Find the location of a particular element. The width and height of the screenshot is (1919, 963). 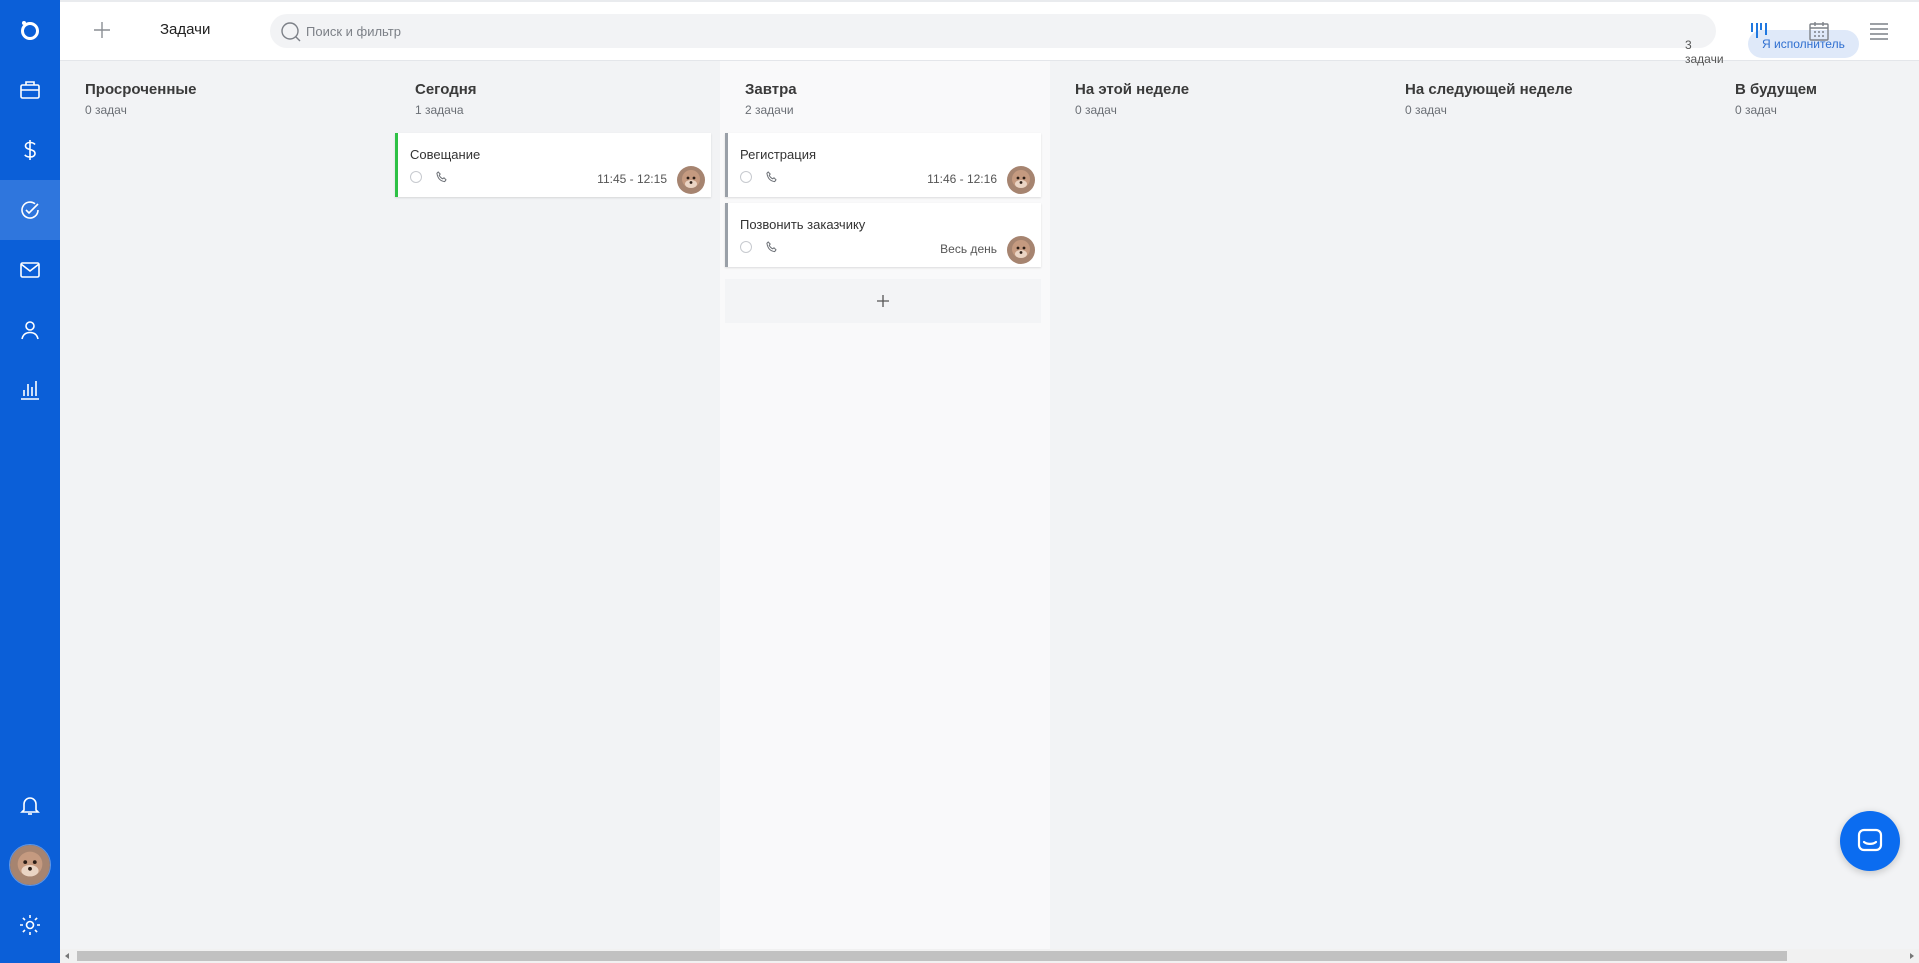

column-title: Завтра is located at coordinates (771, 89).